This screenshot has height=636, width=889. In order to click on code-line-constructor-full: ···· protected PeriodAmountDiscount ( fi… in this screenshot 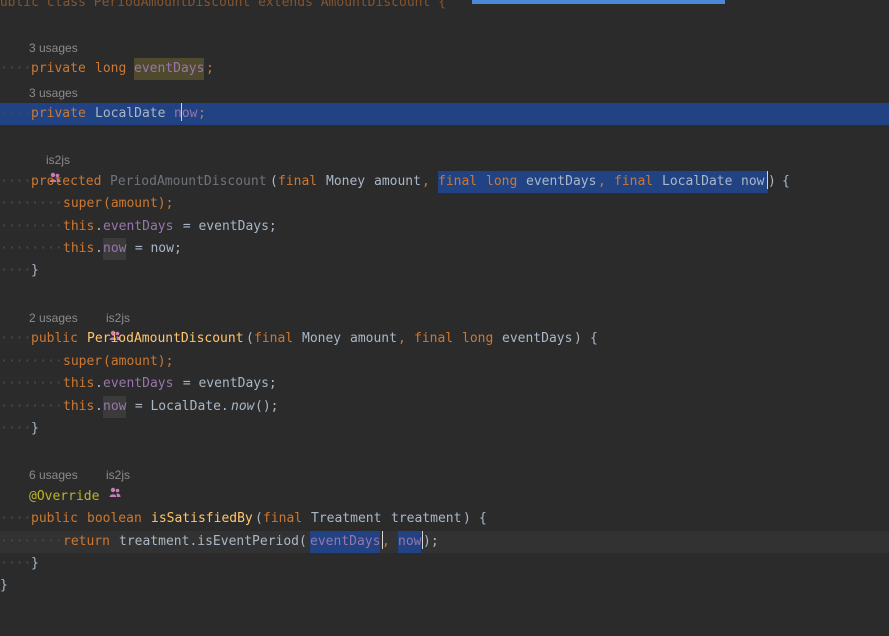, I will do `click(444, 182)`.